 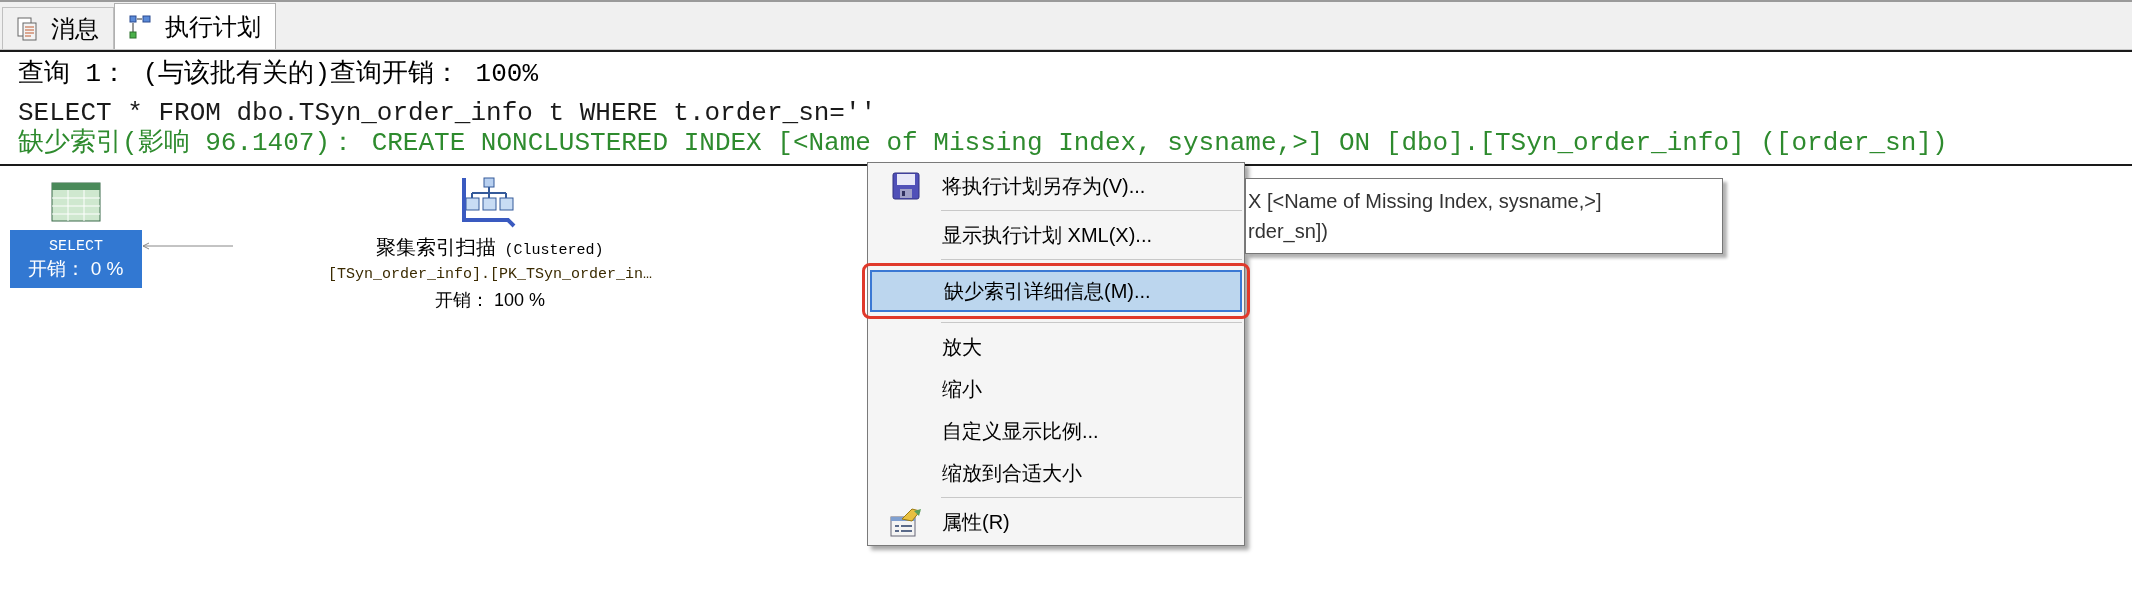 I want to click on menu-item: 缩小, so click(x=1056, y=389).